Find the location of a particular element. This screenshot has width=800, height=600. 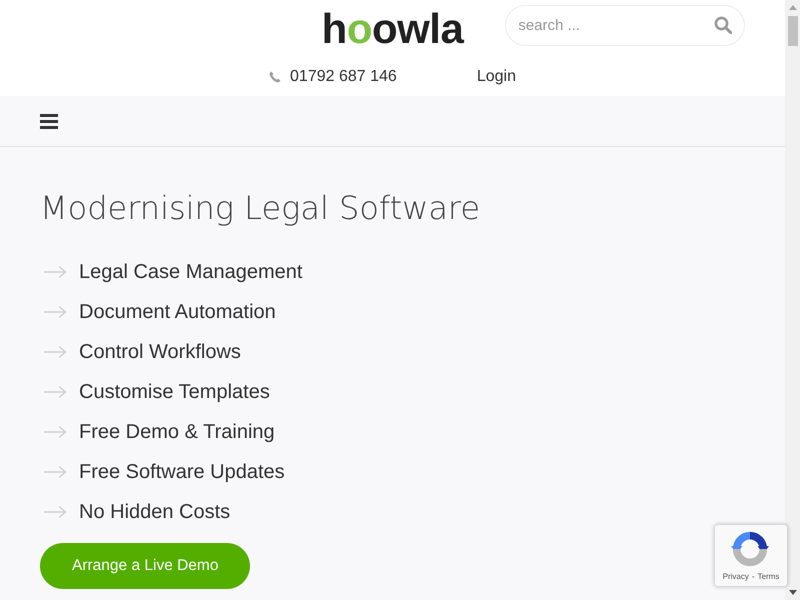

circular-arrows-icon is located at coordinates (750, 549).